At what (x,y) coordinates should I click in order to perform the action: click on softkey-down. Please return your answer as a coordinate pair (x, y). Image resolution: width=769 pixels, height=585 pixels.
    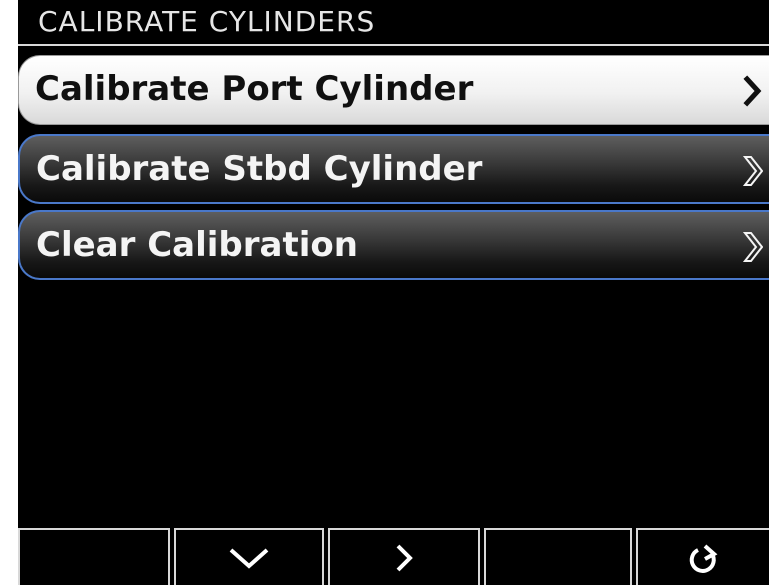
    Looking at the image, I should click on (249, 556).